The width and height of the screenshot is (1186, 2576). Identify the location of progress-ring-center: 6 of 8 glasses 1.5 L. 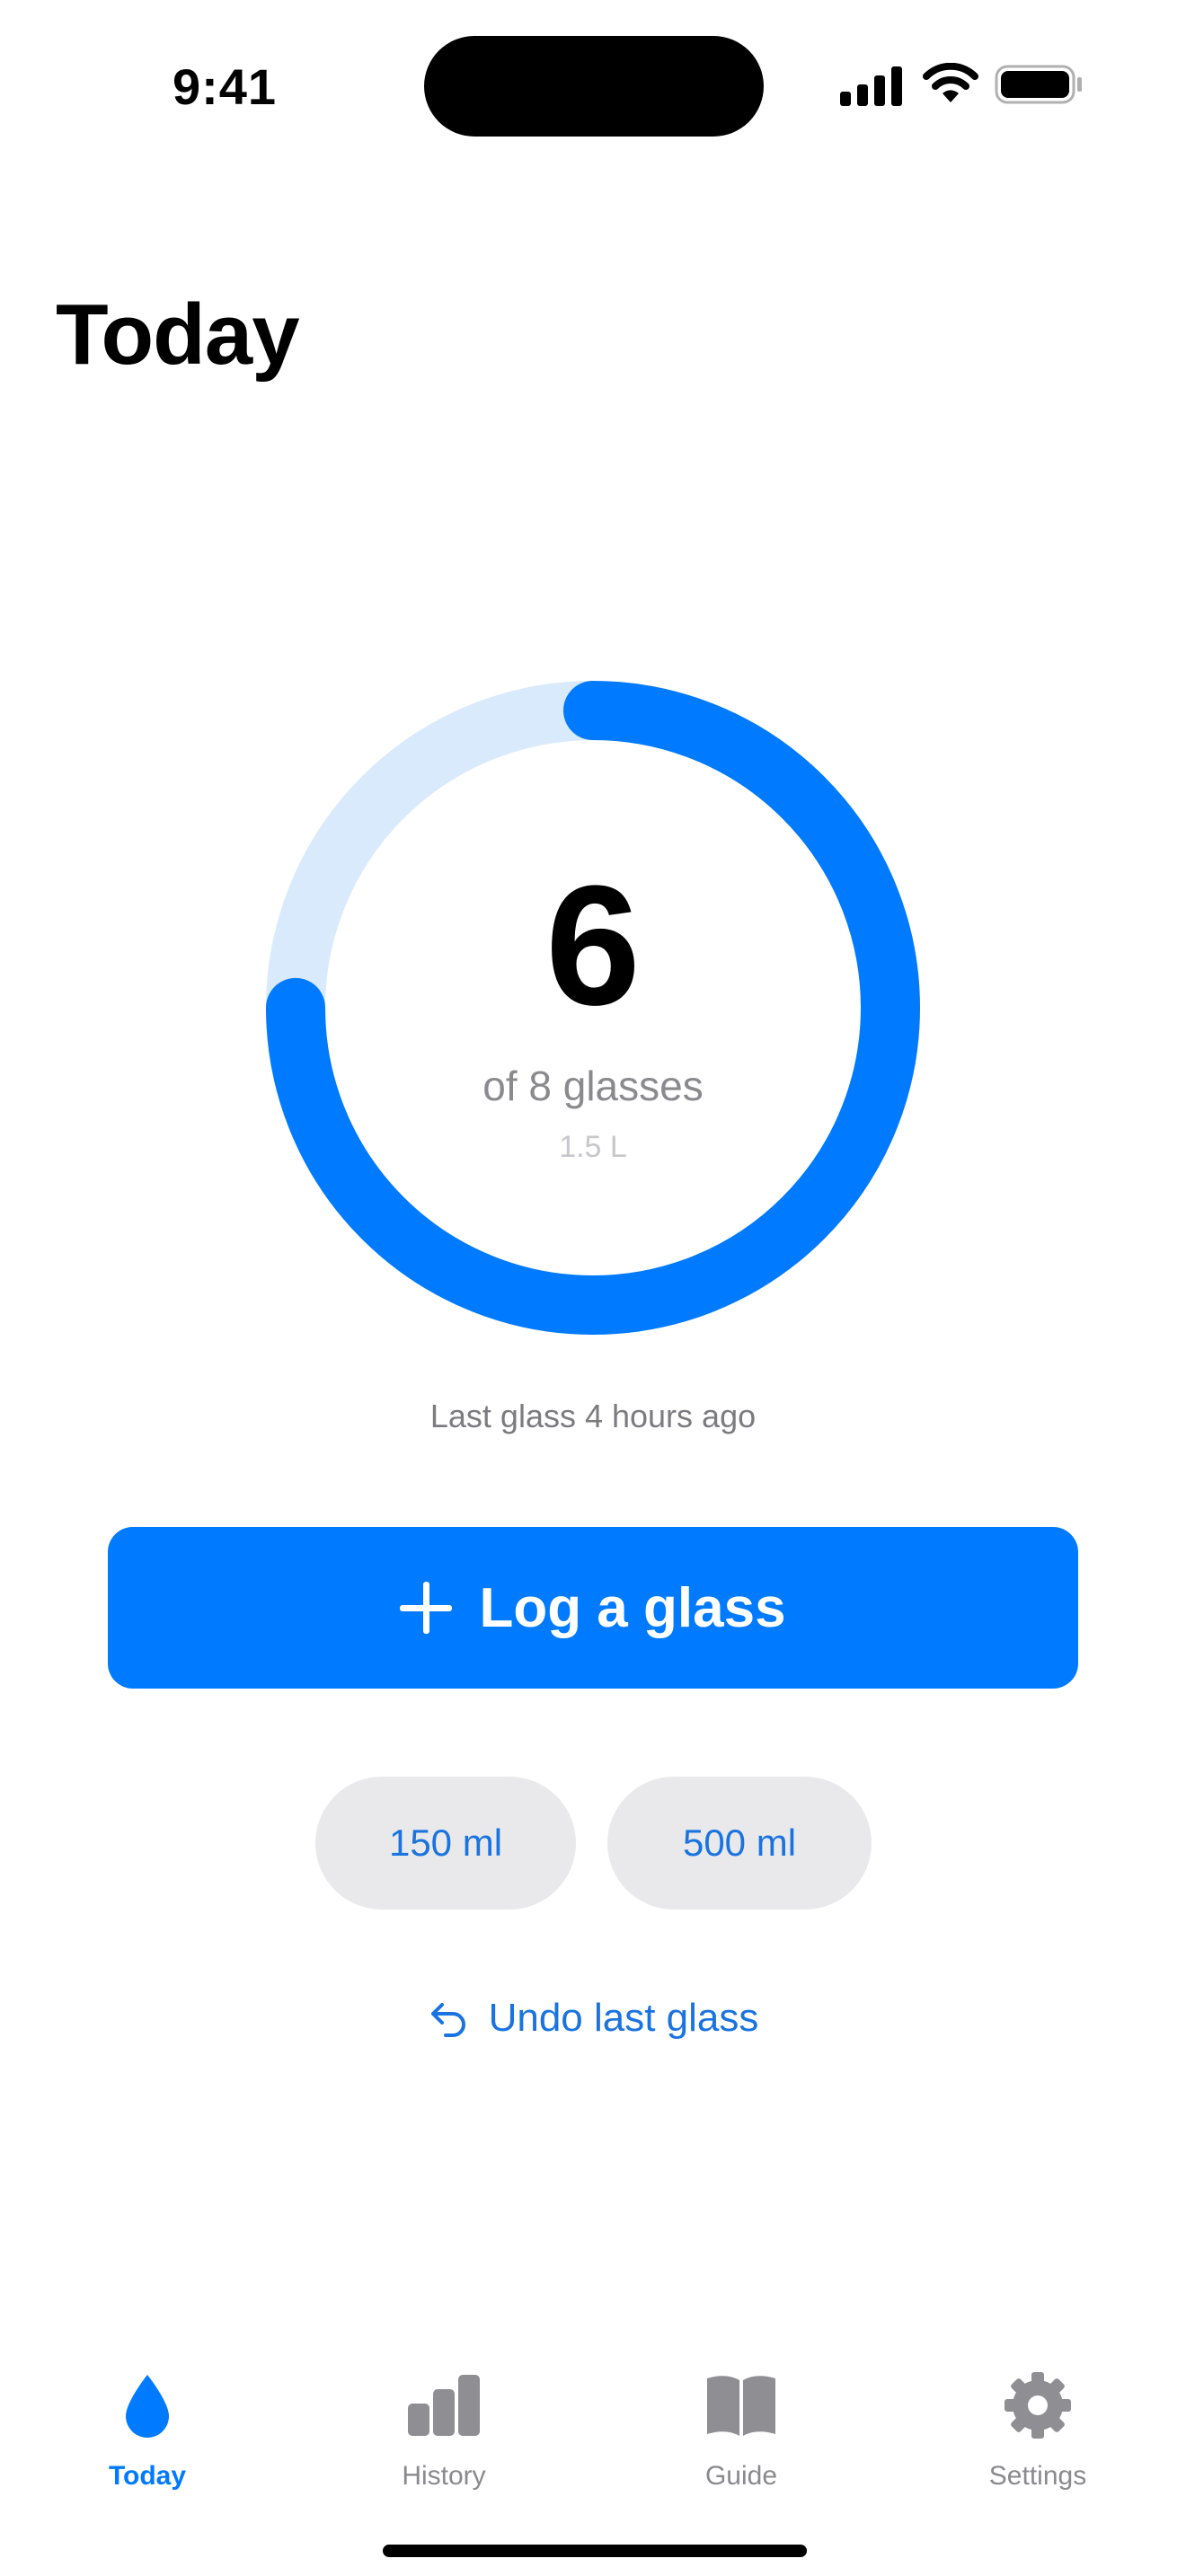
(593, 1008).